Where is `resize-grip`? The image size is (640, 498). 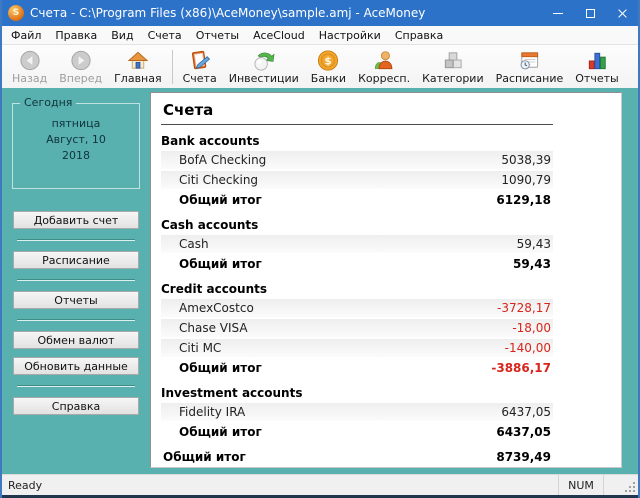 resize-grip is located at coordinates (631, 488).